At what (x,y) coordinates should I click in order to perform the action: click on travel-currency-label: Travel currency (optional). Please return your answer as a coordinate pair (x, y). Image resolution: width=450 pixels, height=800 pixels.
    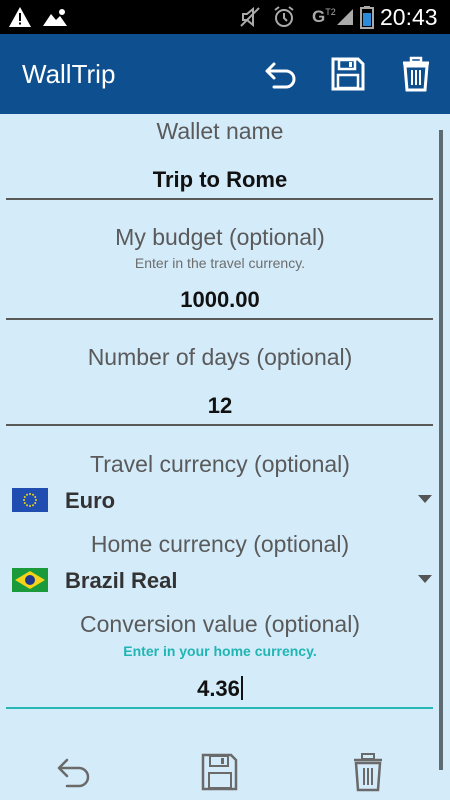
    Looking at the image, I should click on (220, 464).